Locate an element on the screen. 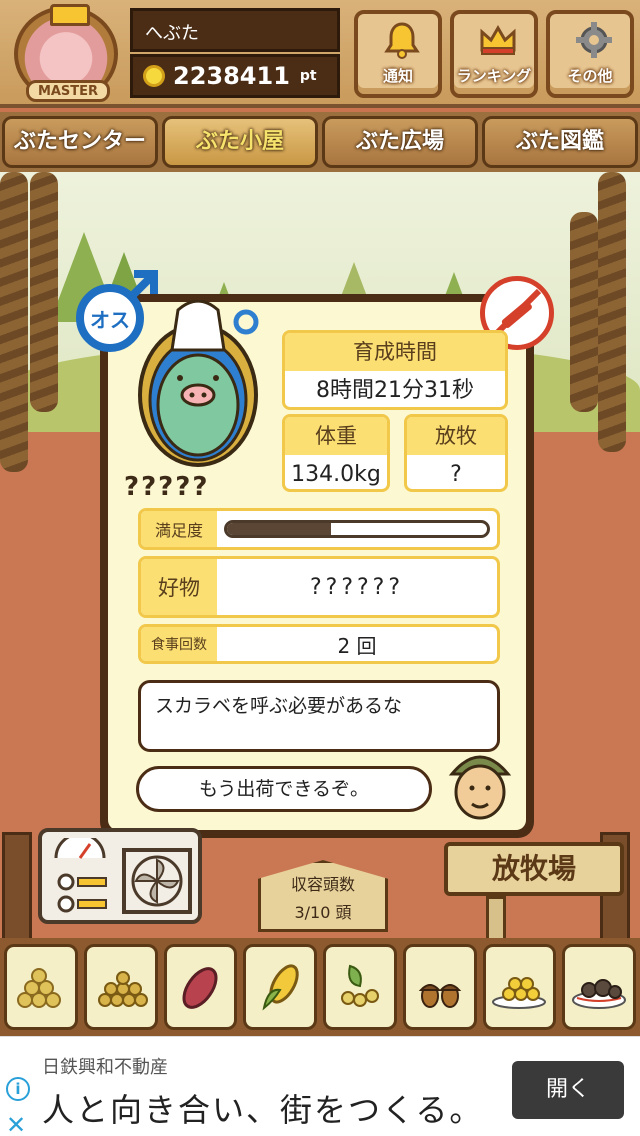 Image resolution: width=640 pixels, height=1136 pixels. points-display: 2238411 pt is located at coordinates (235, 76).